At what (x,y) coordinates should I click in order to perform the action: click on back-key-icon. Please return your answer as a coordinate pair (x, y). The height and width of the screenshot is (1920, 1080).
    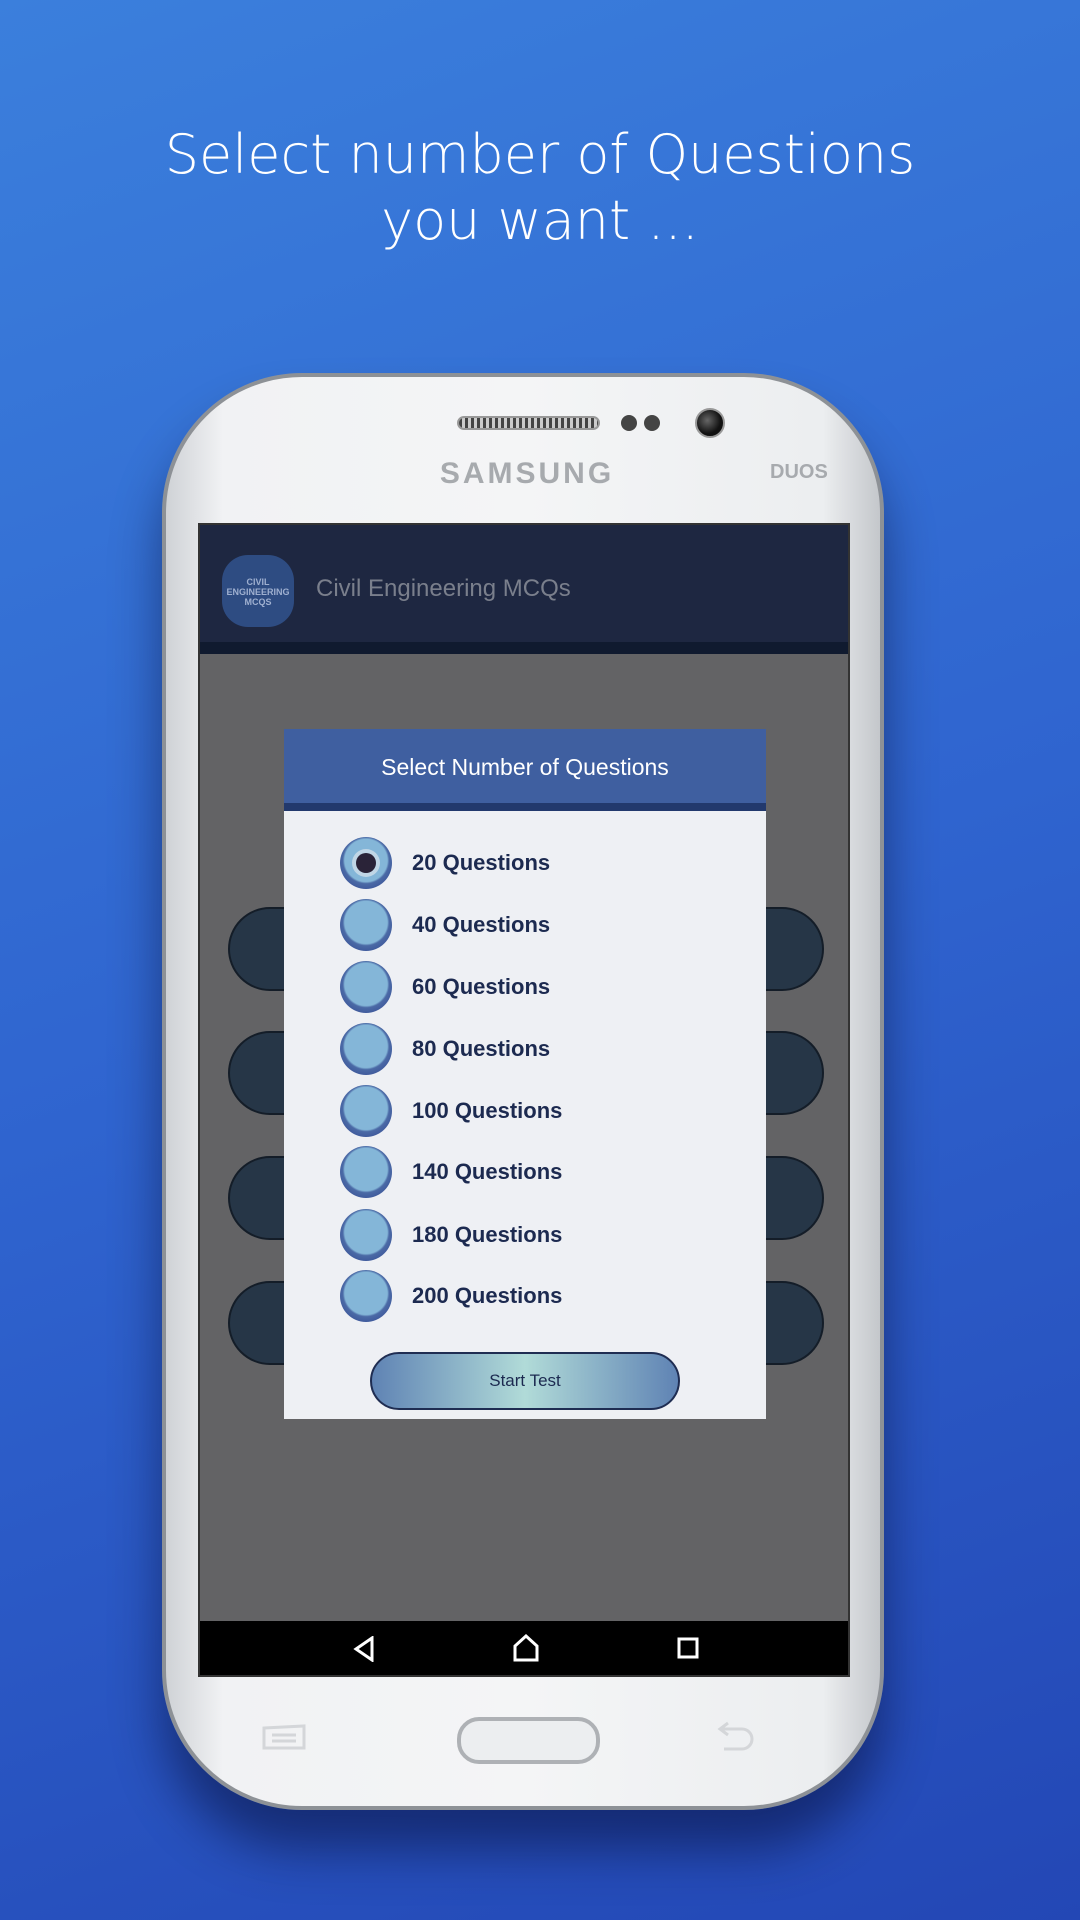
    Looking at the image, I should click on (734, 1737).